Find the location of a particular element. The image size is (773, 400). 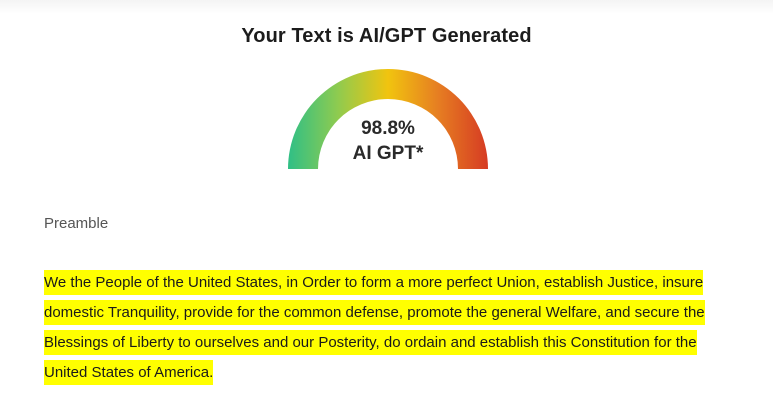

section-heading: Preamble is located at coordinates (76, 223).